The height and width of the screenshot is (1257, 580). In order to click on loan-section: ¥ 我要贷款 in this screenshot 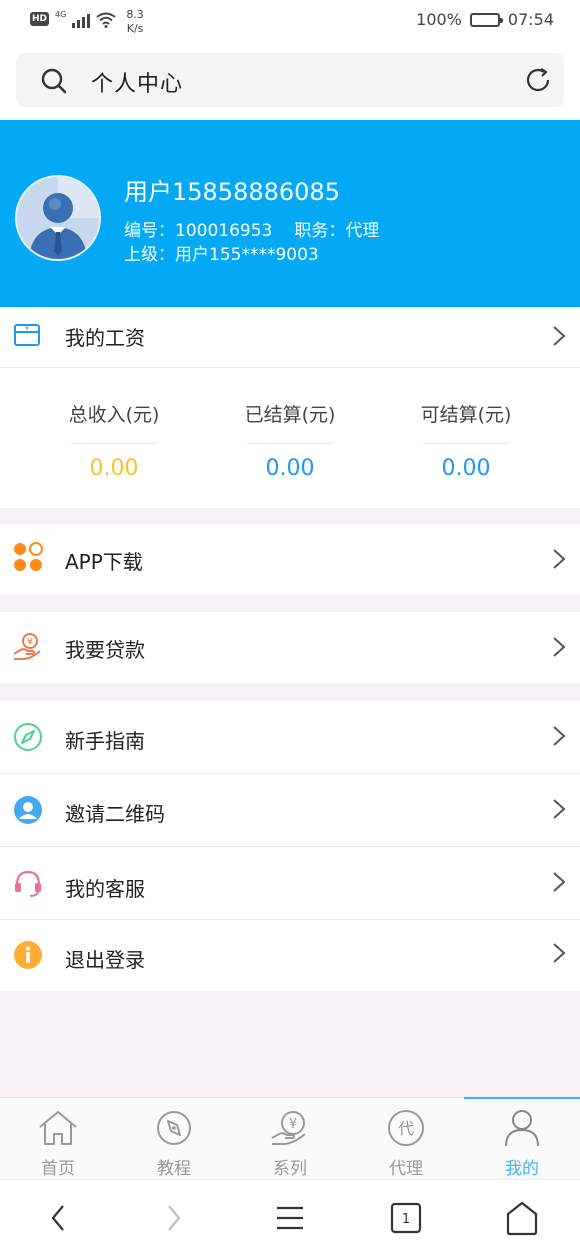, I will do `click(290, 647)`.